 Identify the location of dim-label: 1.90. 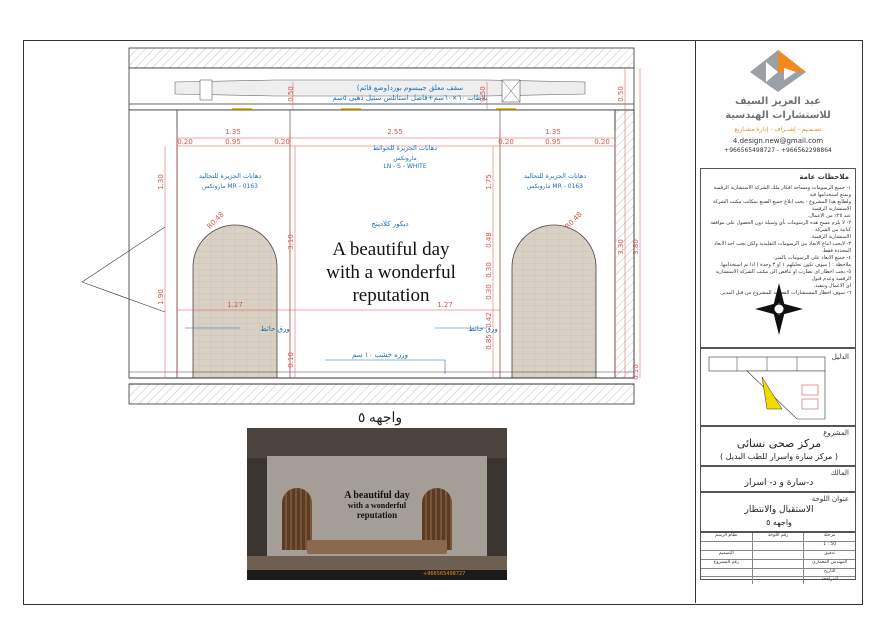
(161, 297).